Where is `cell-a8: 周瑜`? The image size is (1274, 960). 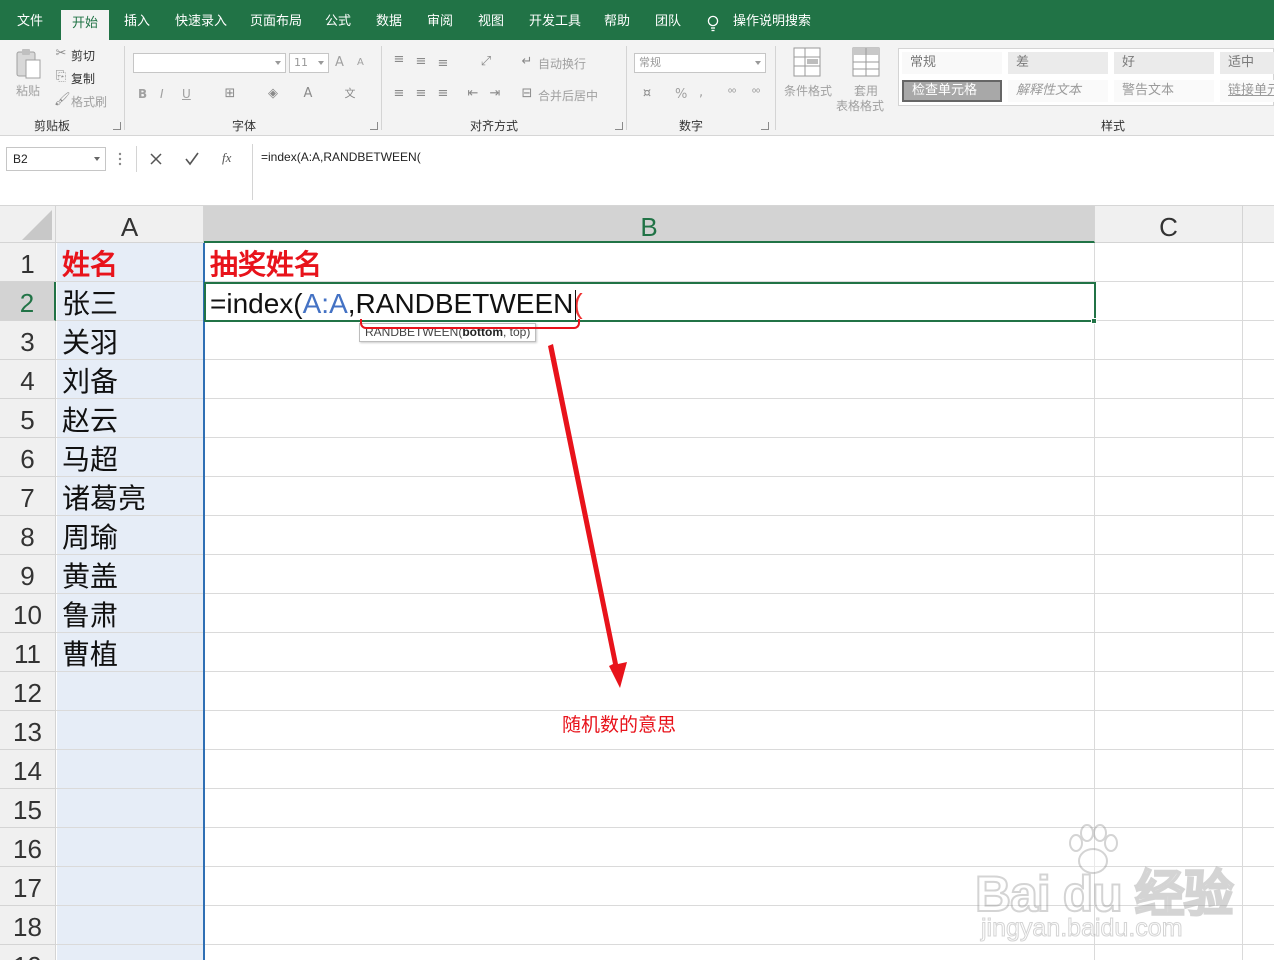 cell-a8: 周瑜 is located at coordinates (90, 535).